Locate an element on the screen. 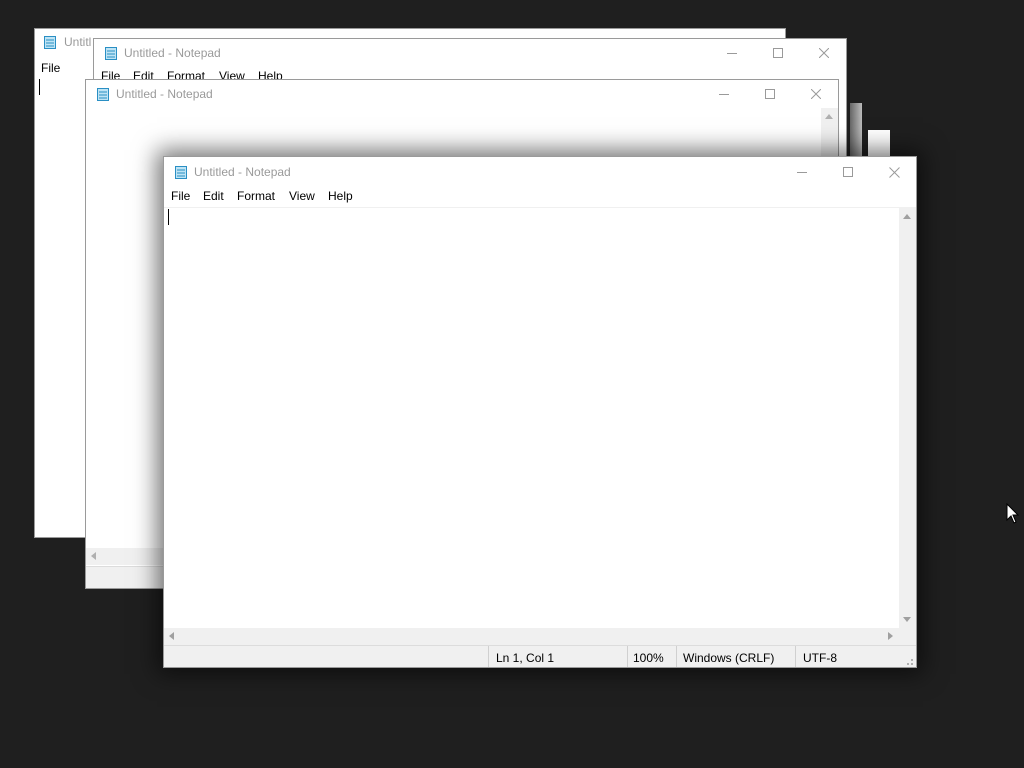 The image size is (1024, 768). menubar: File Edit Format View Help is located at coordinates (540, 197).